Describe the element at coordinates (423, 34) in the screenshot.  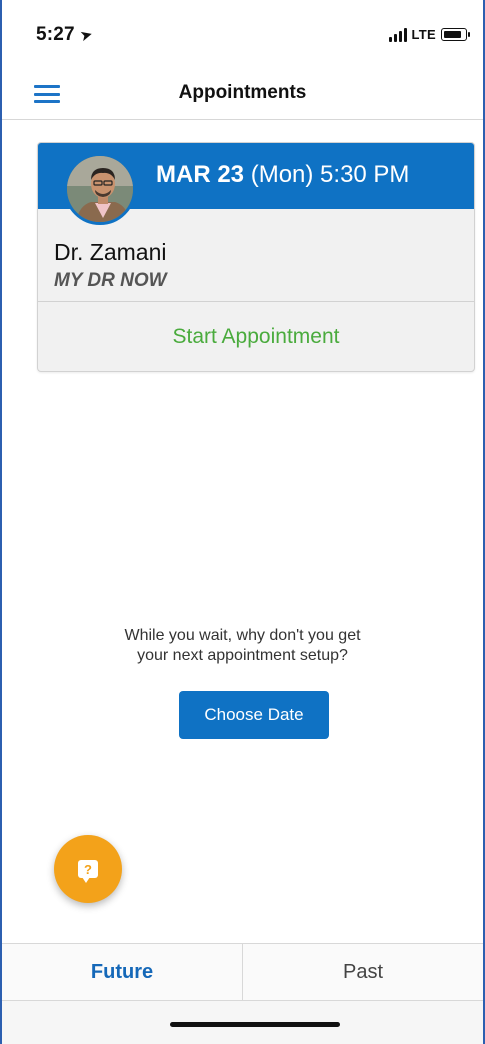
I see `network-type: LTE` at that location.